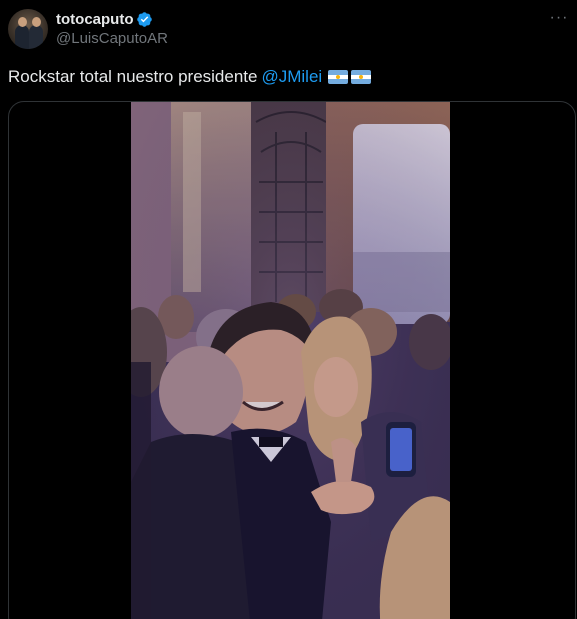 This screenshot has height=619, width=577. What do you see at coordinates (133, 76) in the screenshot?
I see `tweet-body: Rockstar total nuestro presidente` at bounding box center [133, 76].